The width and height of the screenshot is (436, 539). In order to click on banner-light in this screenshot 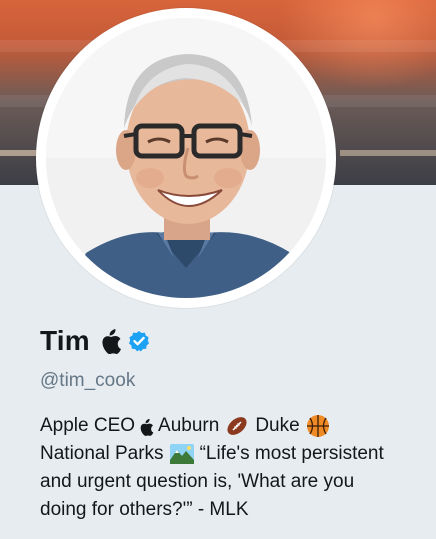, I will do `click(388, 153)`.